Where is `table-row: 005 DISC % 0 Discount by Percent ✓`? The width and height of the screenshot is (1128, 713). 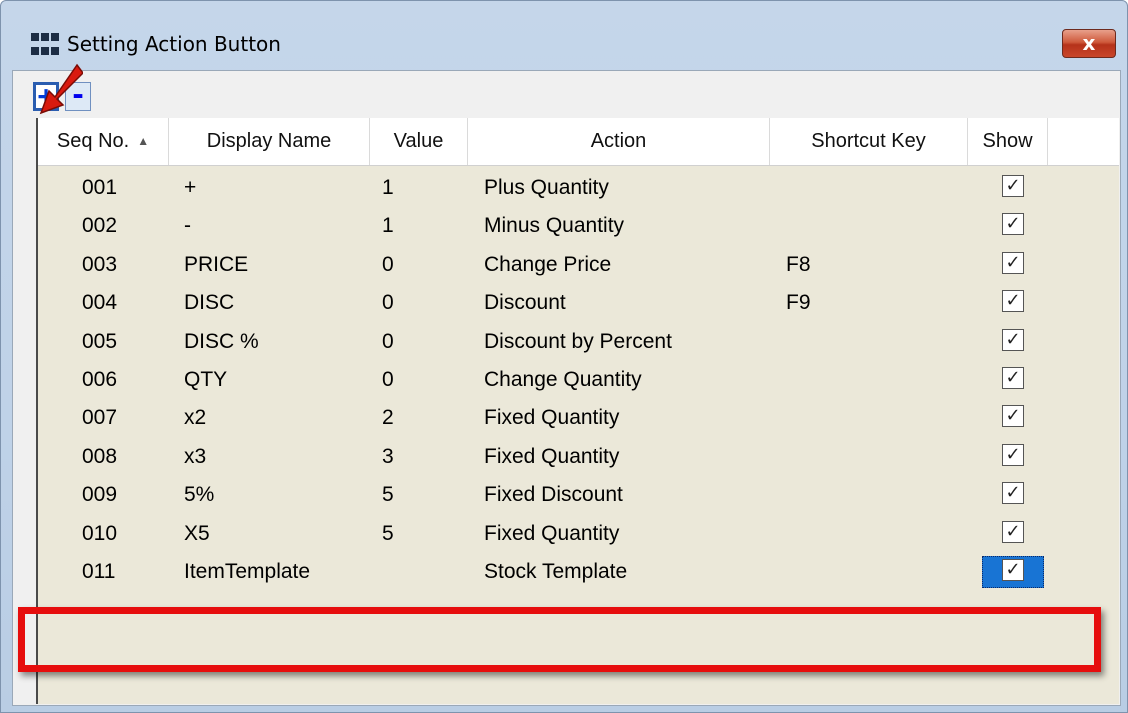 table-row: 005 DISC % 0 Discount by Percent ✓ is located at coordinates (578, 342).